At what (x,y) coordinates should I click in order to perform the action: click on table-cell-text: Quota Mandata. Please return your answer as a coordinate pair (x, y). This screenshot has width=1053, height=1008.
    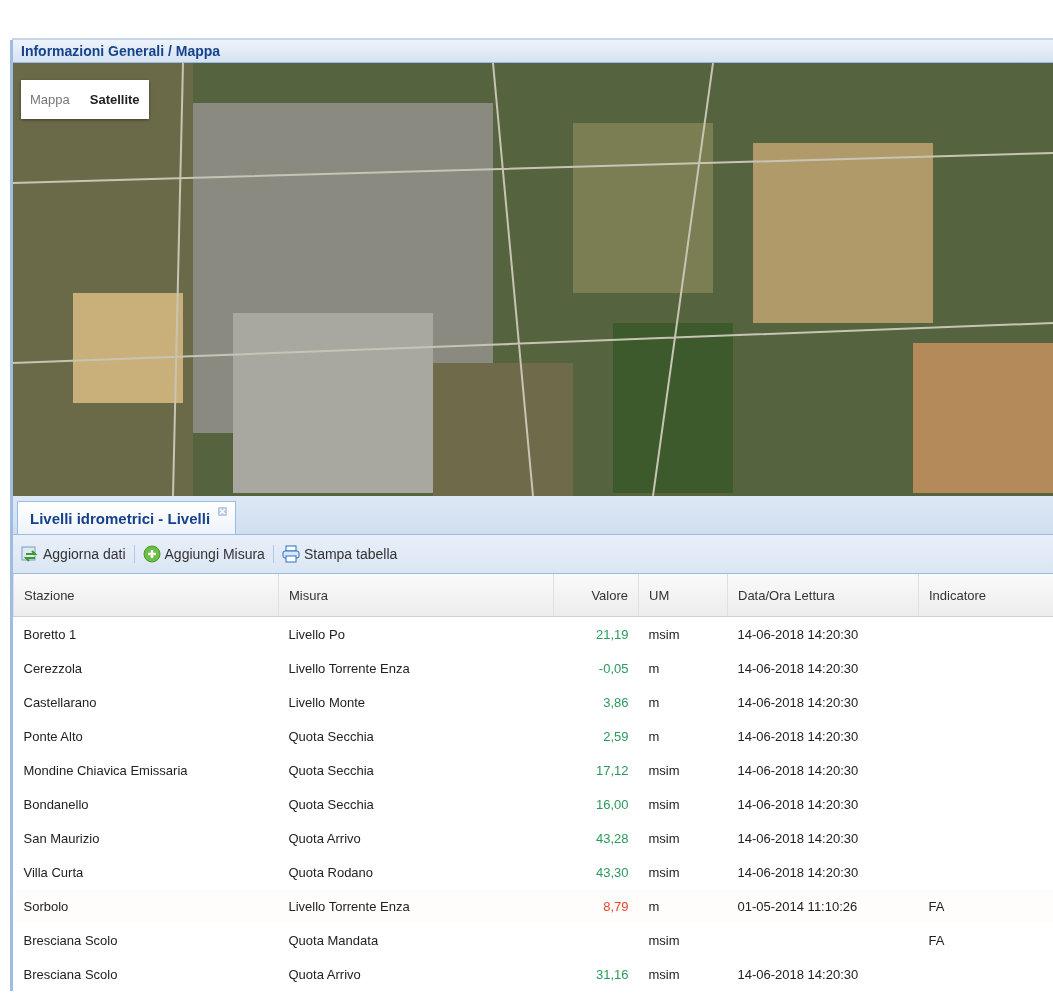
    Looking at the image, I should click on (333, 940).